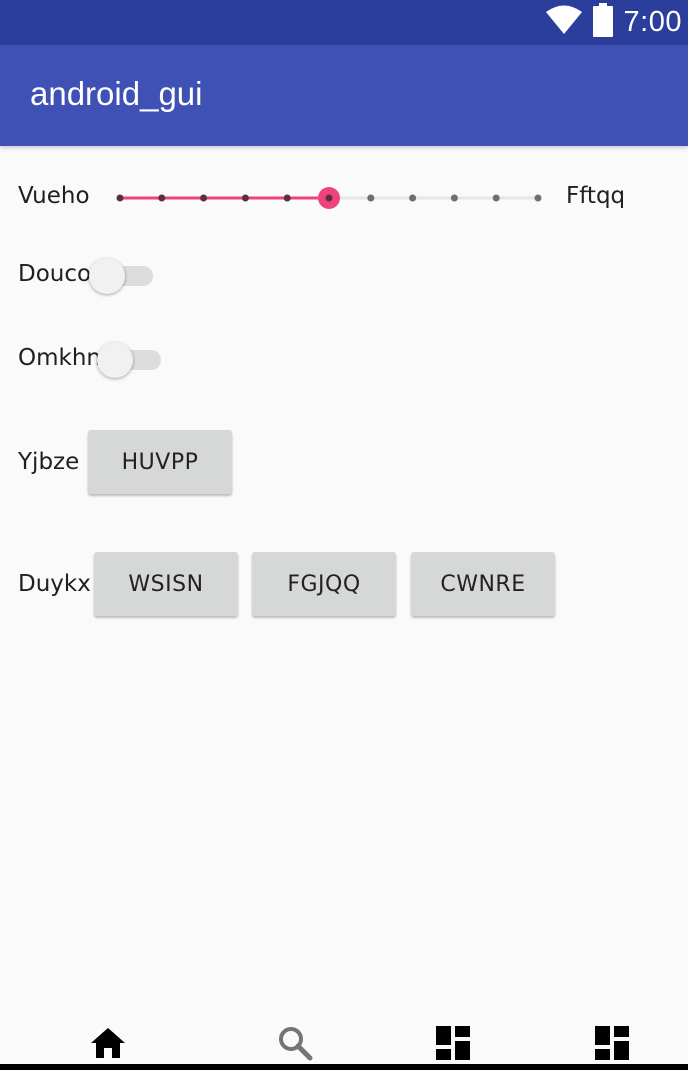 The image size is (688, 1070). Describe the element at coordinates (603, 22) in the screenshot. I see `battery-icon` at that location.